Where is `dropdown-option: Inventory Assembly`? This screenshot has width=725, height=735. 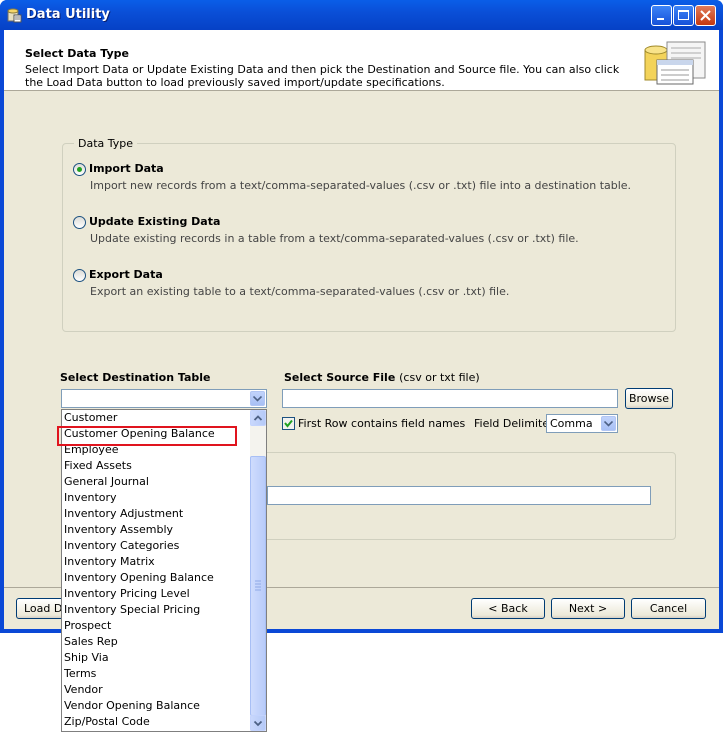
dropdown-option: Inventory Assembly is located at coordinates (164, 530).